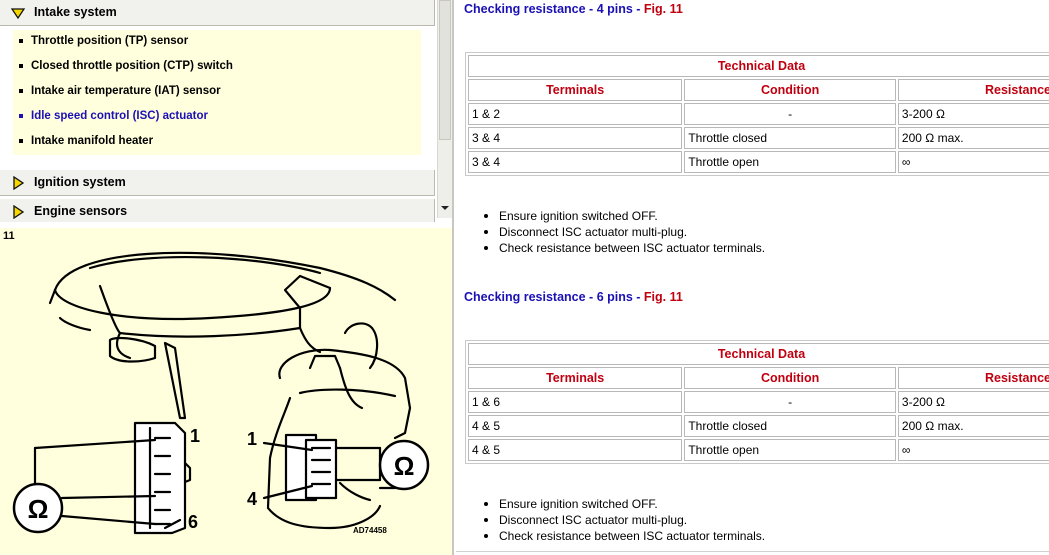 The image size is (1049, 555). I want to click on callout-pin4-right: 4, so click(252, 499).